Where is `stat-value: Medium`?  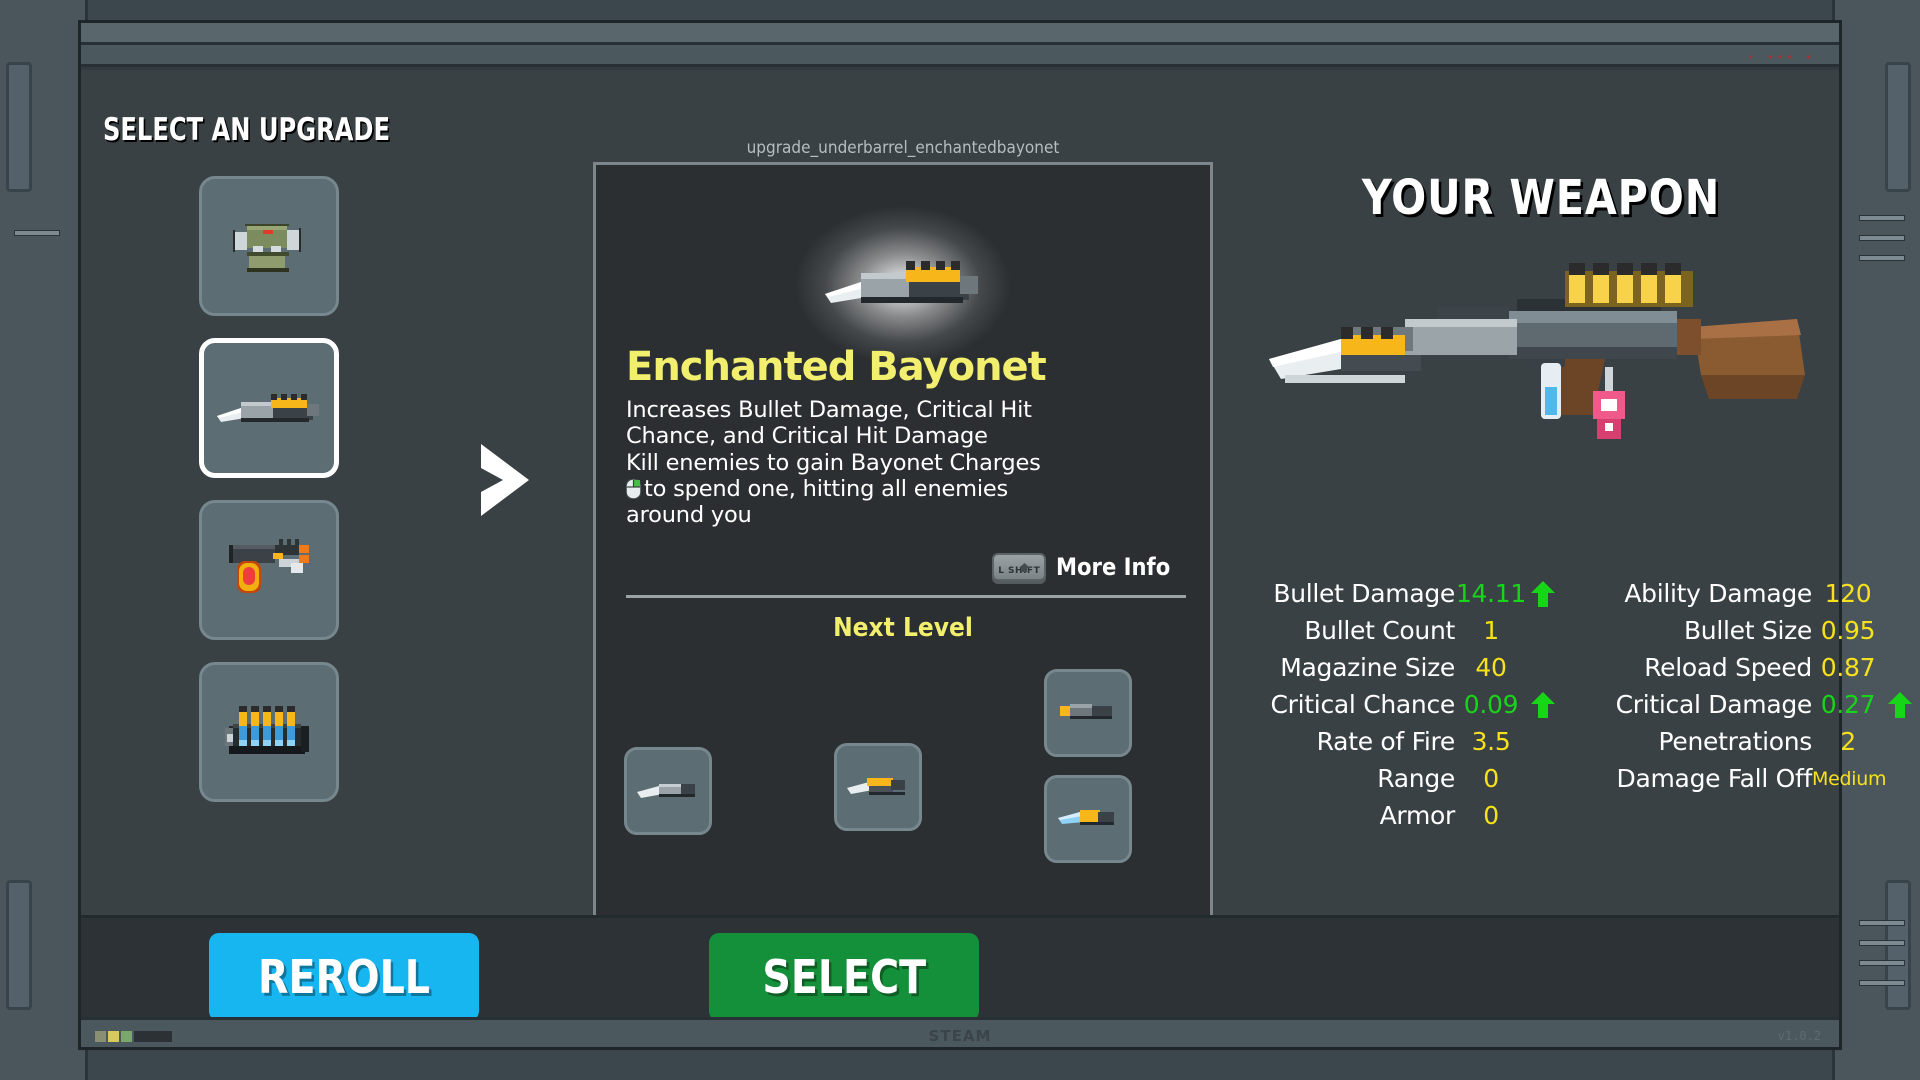 stat-value: Medium is located at coordinates (1849, 778).